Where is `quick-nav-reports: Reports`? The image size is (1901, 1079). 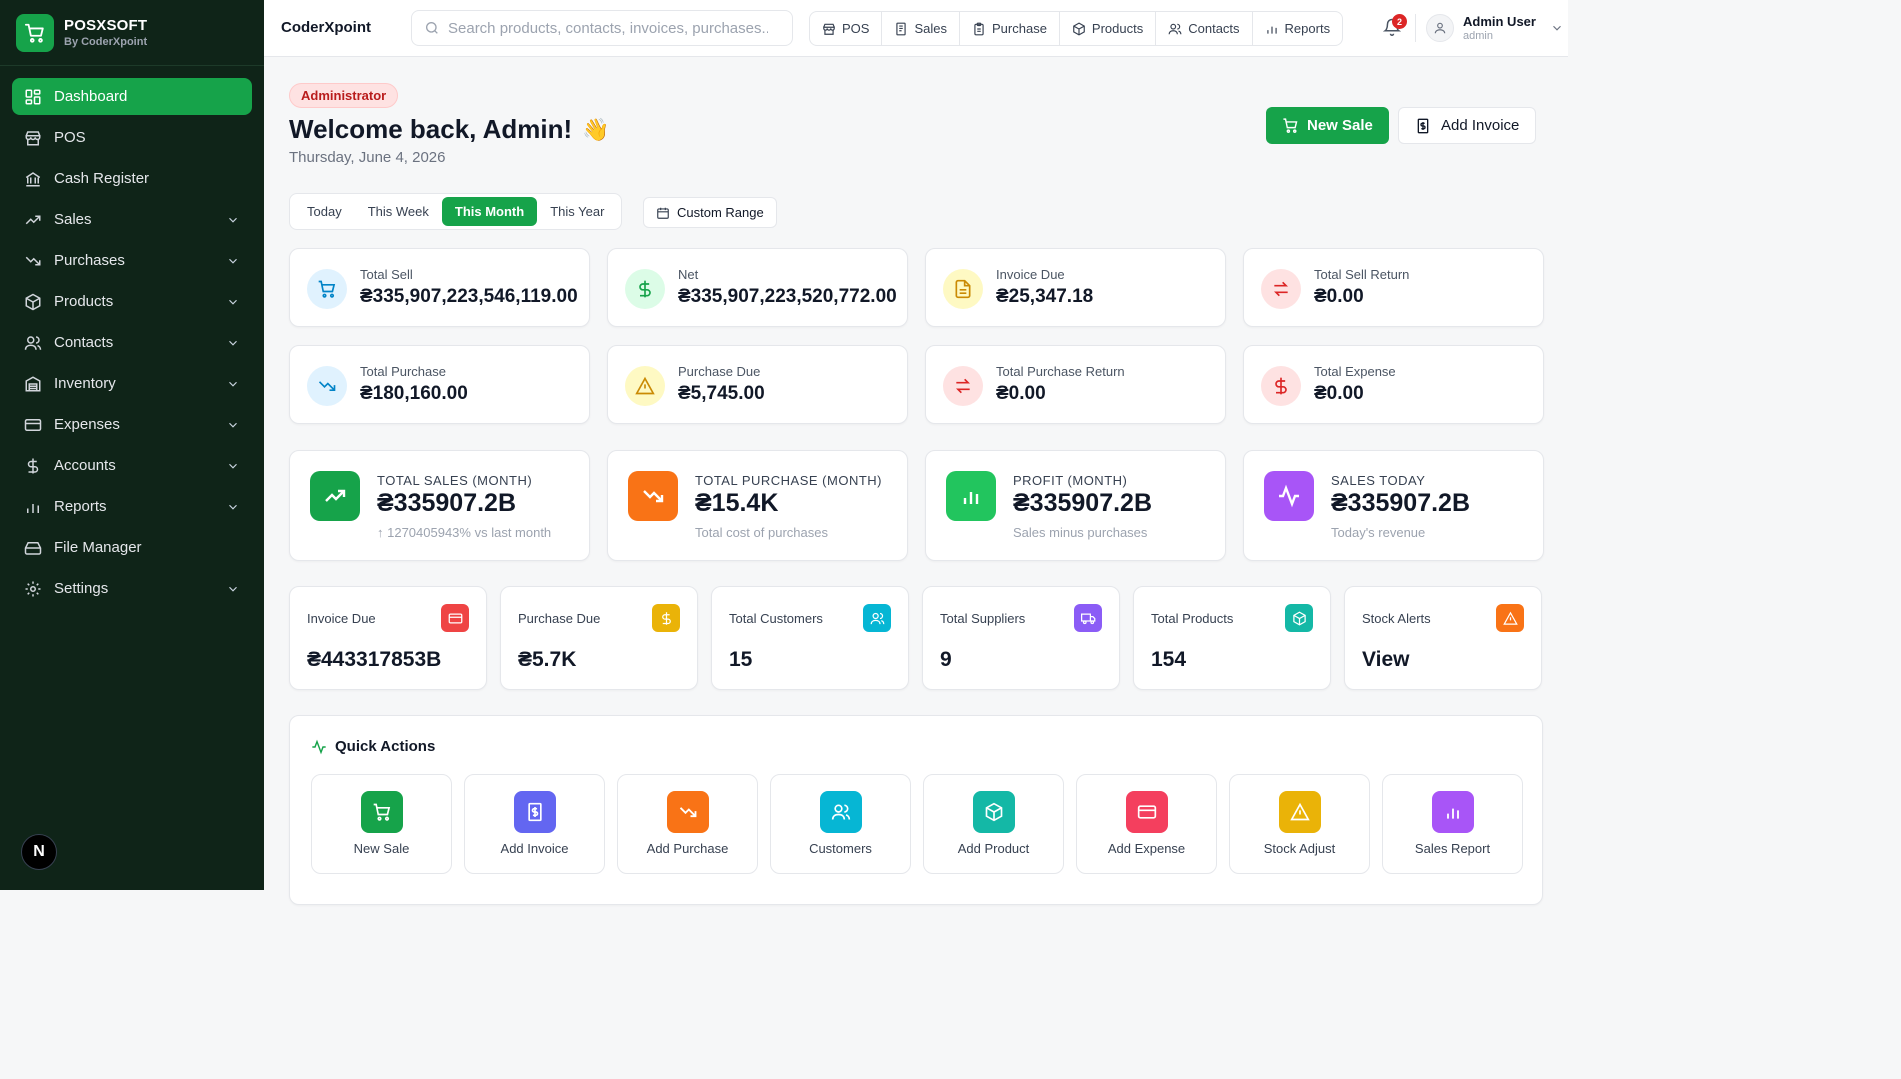 quick-nav-reports: Reports is located at coordinates (1298, 28).